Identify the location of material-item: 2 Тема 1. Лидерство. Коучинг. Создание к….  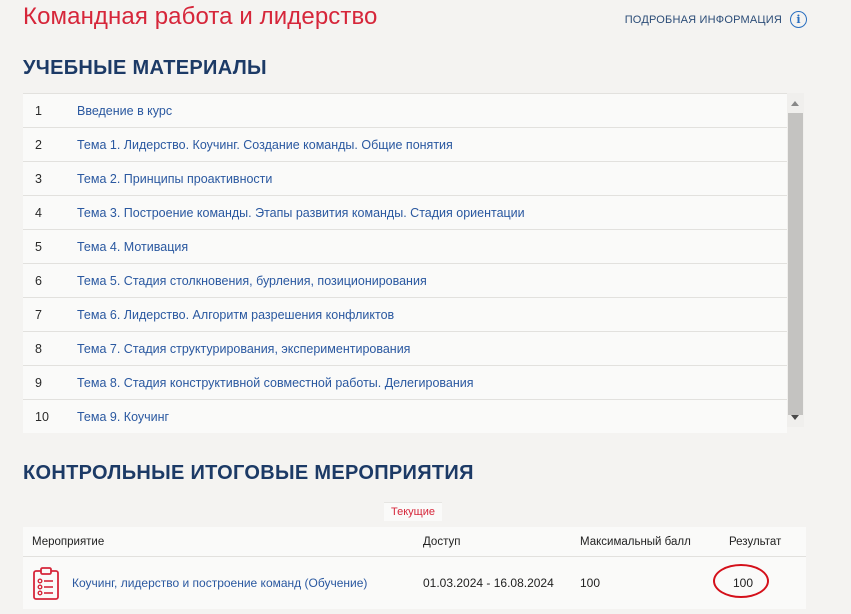
(405, 144).